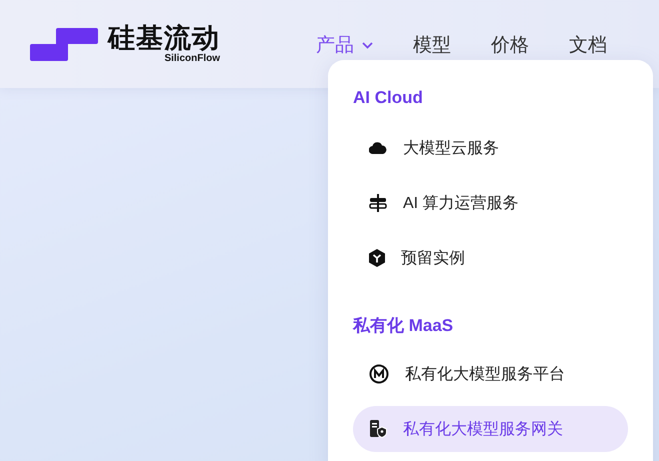  What do you see at coordinates (588, 45) in the screenshot?
I see `nav-link: 文档` at bounding box center [588, 45].